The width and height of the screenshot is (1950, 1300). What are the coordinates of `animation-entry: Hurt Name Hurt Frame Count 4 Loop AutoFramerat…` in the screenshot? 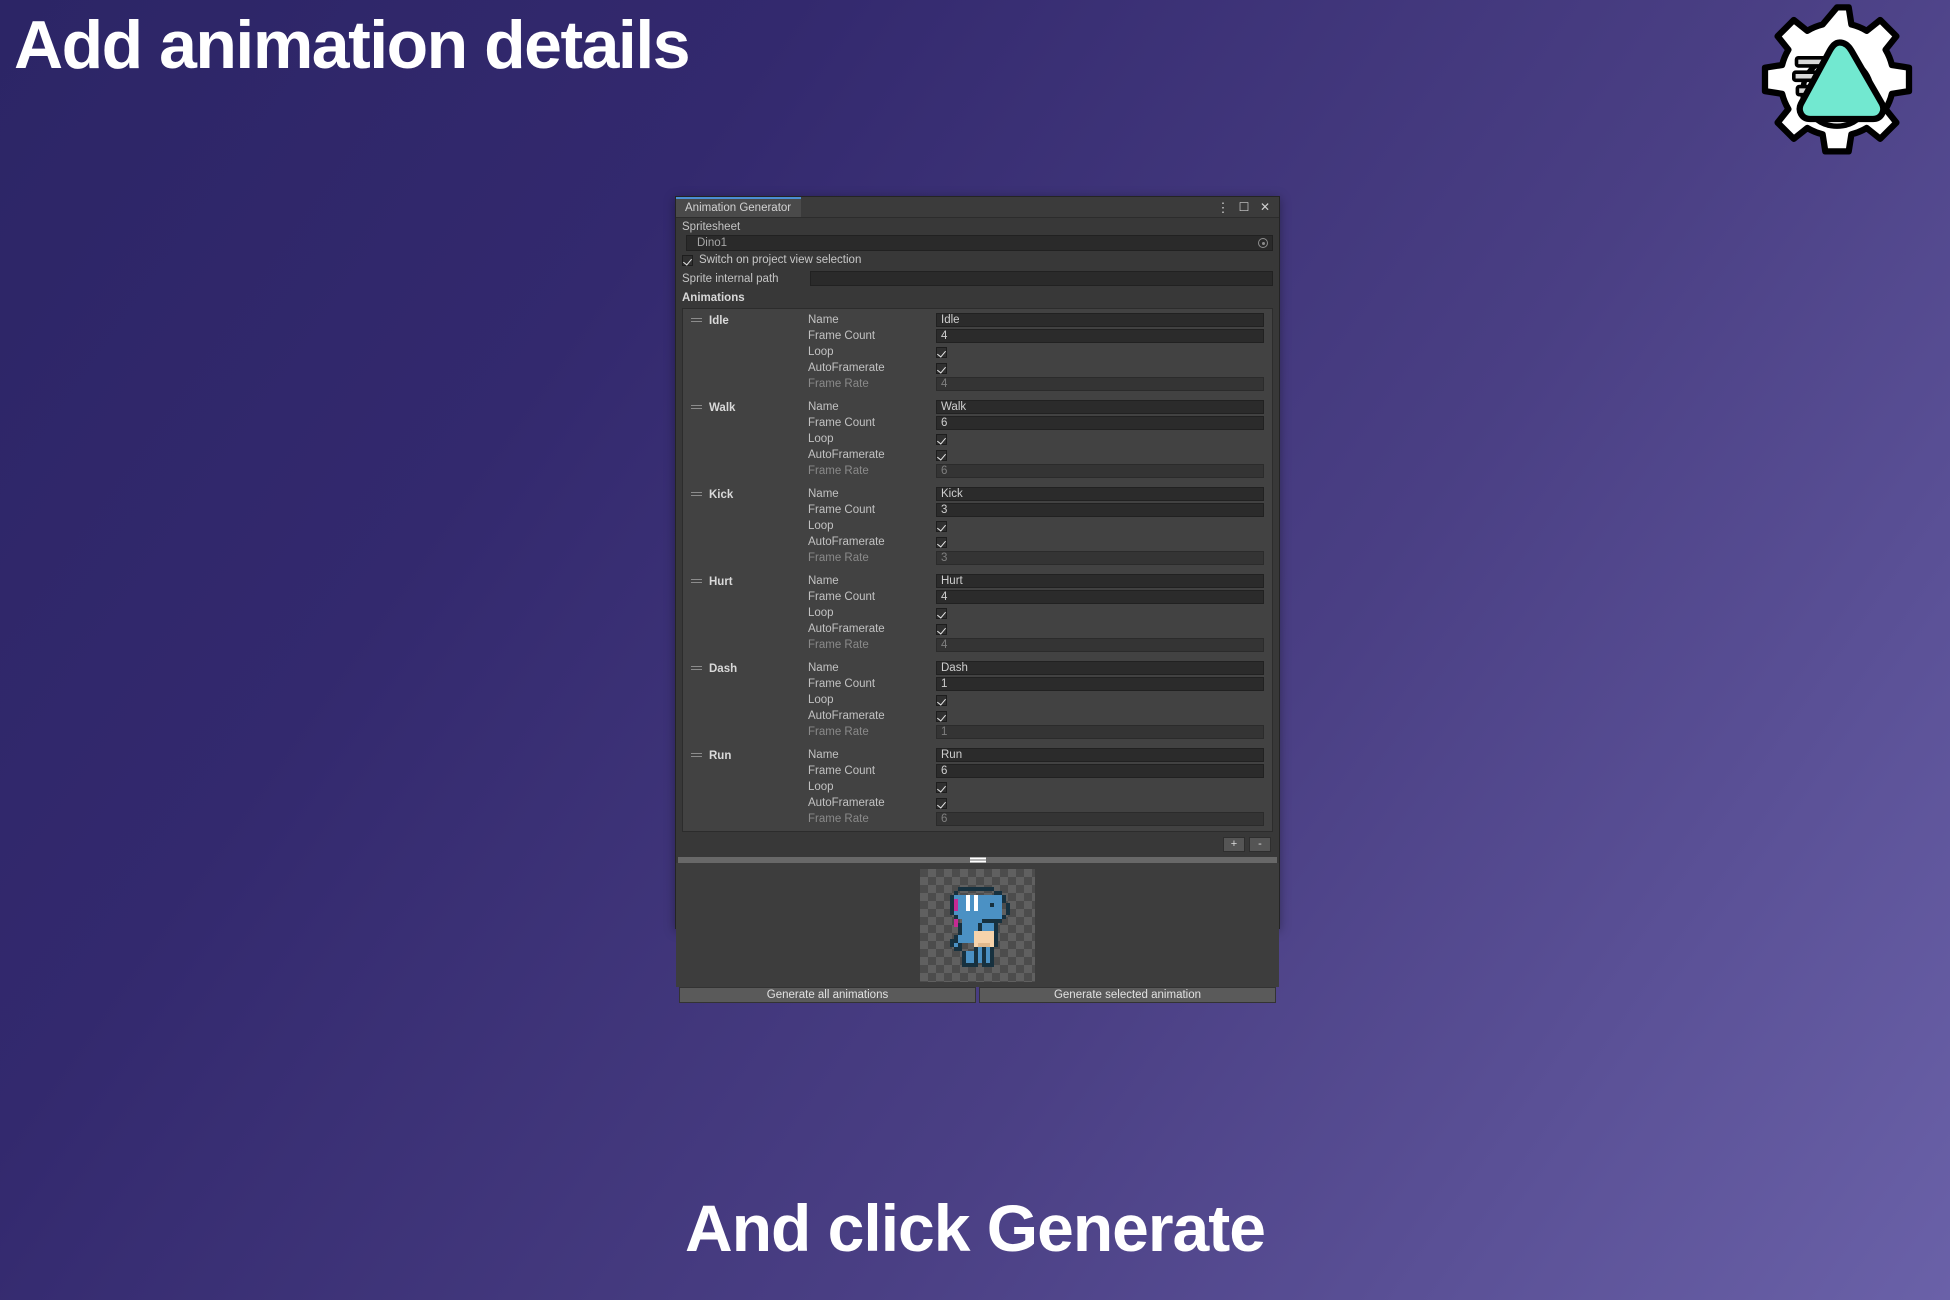 It's located at (977, 613).